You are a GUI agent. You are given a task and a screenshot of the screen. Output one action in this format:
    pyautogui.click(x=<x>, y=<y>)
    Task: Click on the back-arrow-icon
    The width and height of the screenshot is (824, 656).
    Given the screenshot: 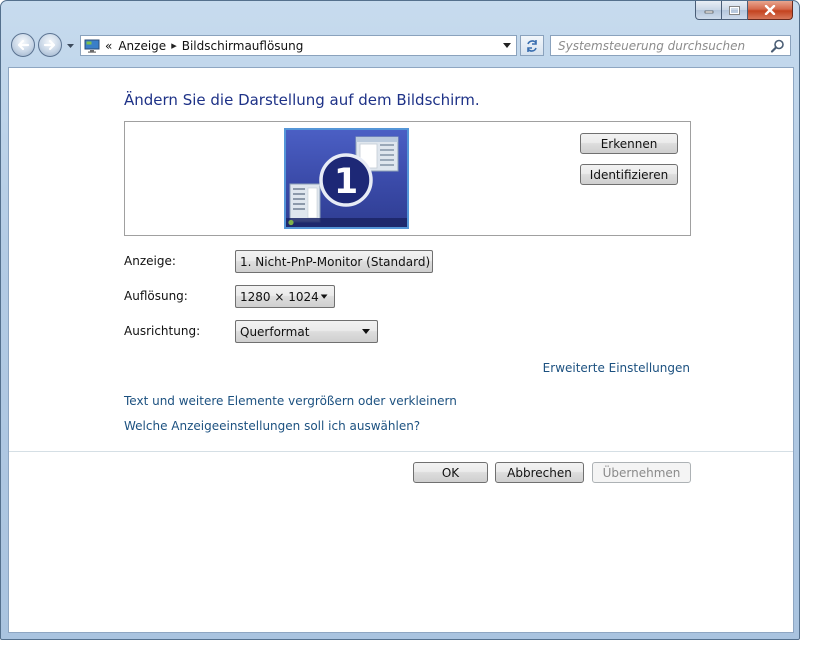 What is the action you would take?
    pyautogui.click(x=23, y=45)
    